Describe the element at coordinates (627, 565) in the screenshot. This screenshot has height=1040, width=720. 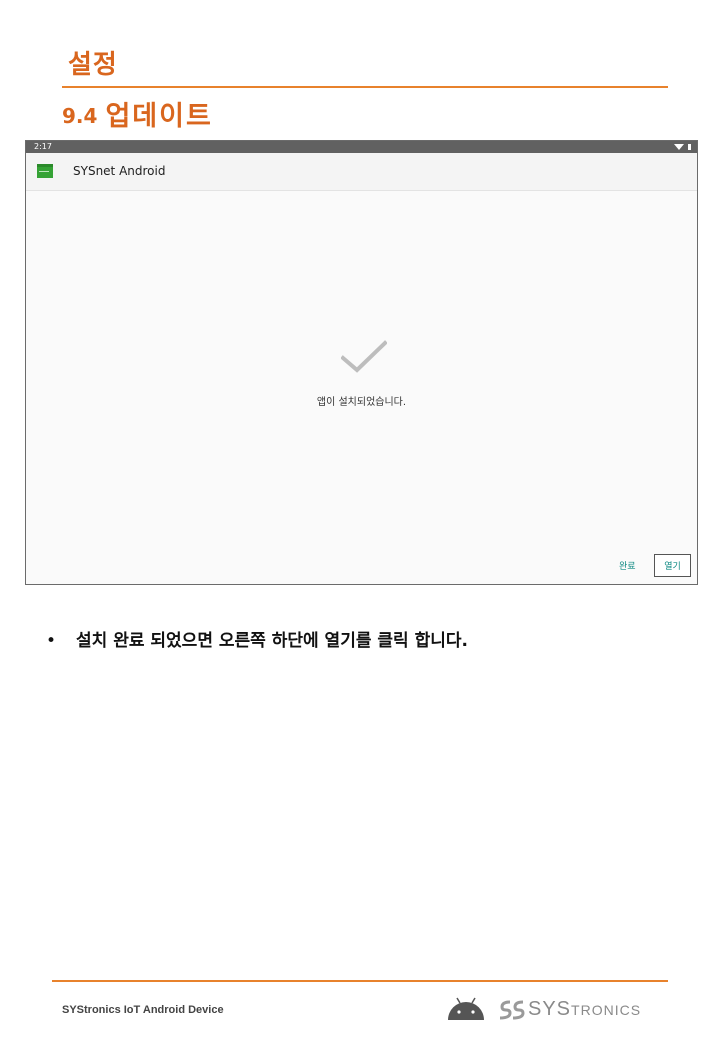
I see `done-button: 완료` at that location.